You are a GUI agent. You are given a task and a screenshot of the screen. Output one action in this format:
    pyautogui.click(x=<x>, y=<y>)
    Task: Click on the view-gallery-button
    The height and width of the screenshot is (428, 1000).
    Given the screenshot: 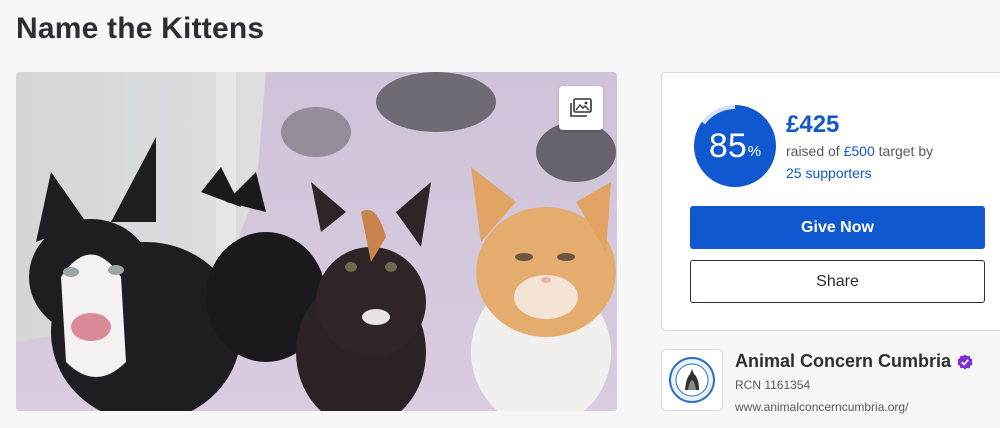 What is the action you would take?
    pyautogui.click(x=581, y=108)
    